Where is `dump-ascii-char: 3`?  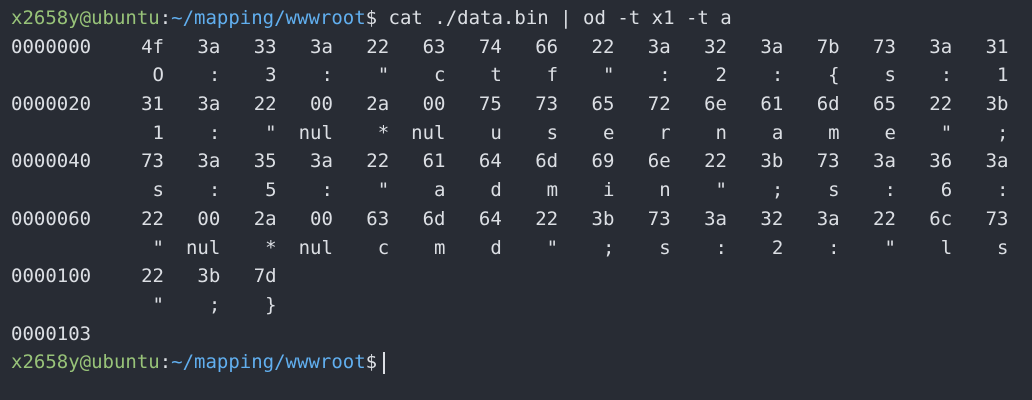
dump-ascii-char: 3 is located at coordinates (271, 75).